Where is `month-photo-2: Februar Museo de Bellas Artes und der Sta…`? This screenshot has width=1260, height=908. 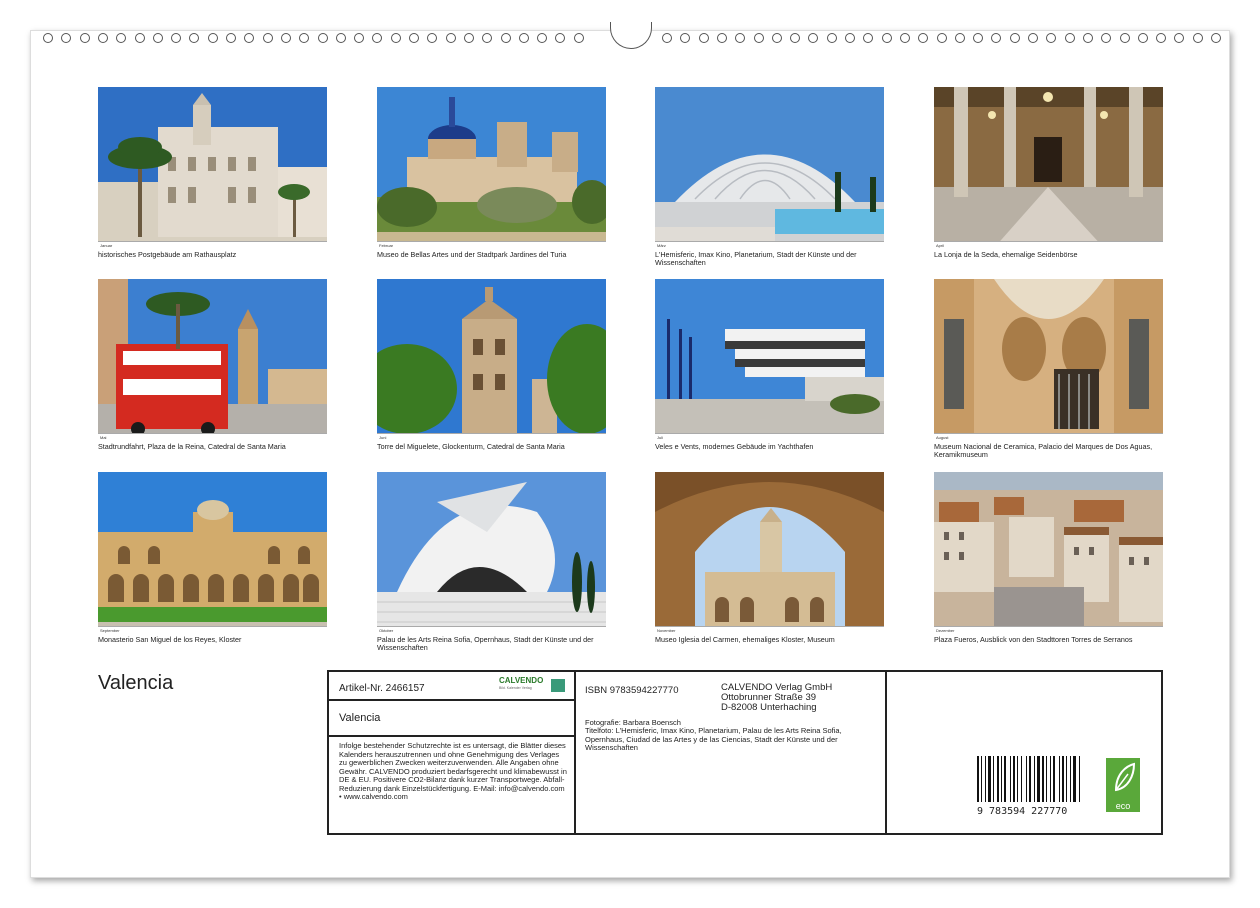 month-photo-2: Februar Museo de Bellas Artes und der Sta… is located at coordinates (491, 173).